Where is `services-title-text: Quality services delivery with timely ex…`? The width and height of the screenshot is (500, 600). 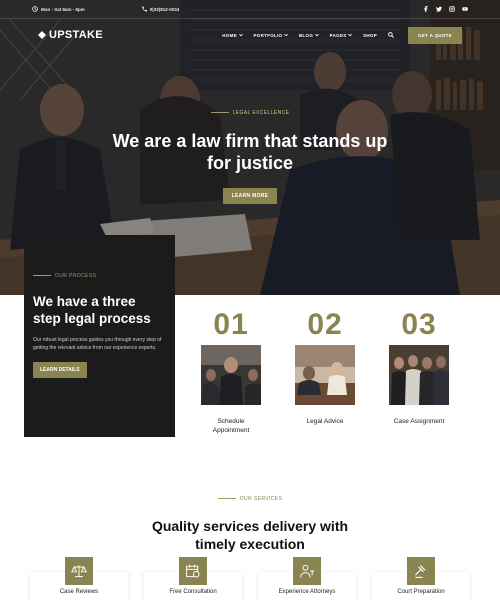
services-title-text: Quality services delivery with timely ex… is located at coordinates (250, 535).